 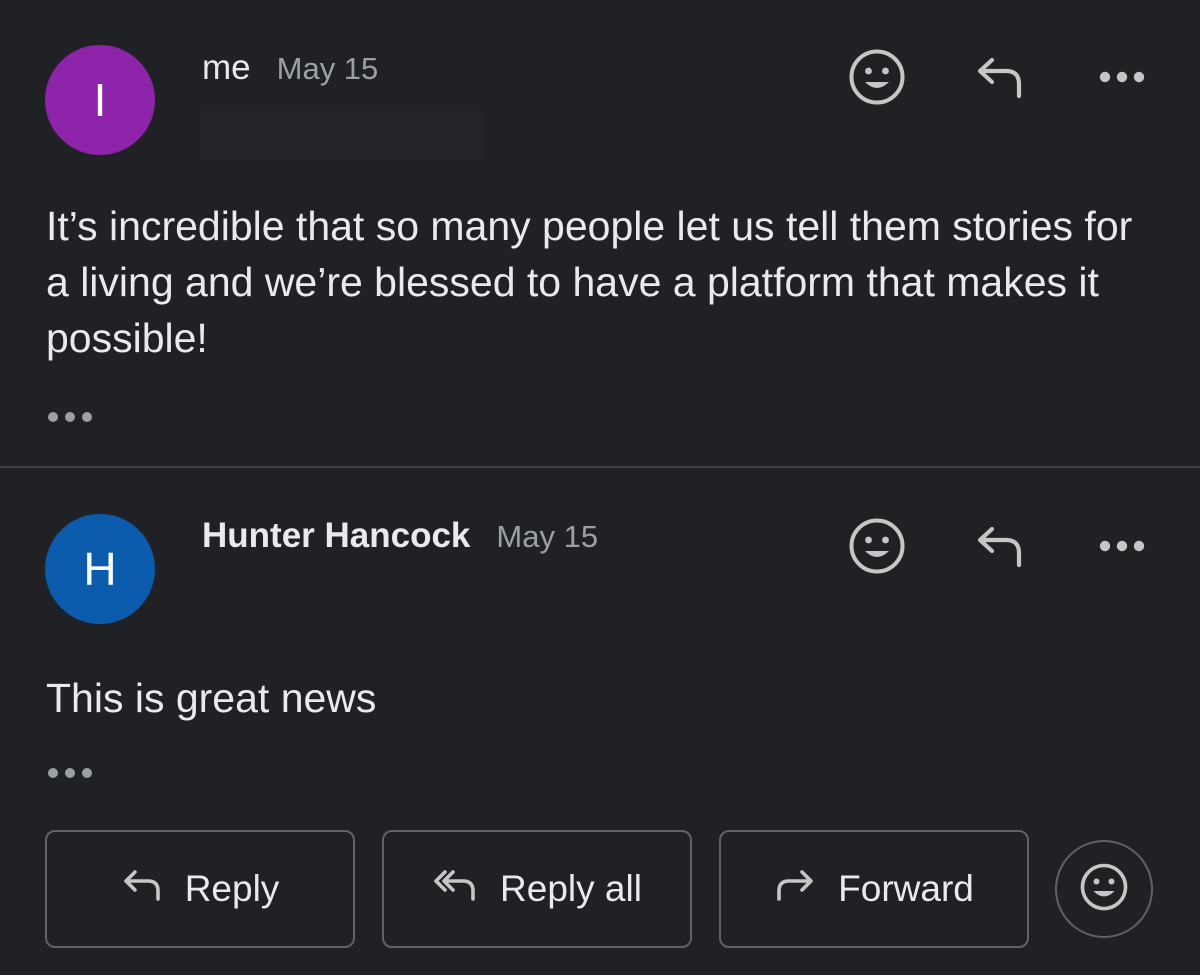 I want to click on reply-button: Reply, so click(x=200, y=889).